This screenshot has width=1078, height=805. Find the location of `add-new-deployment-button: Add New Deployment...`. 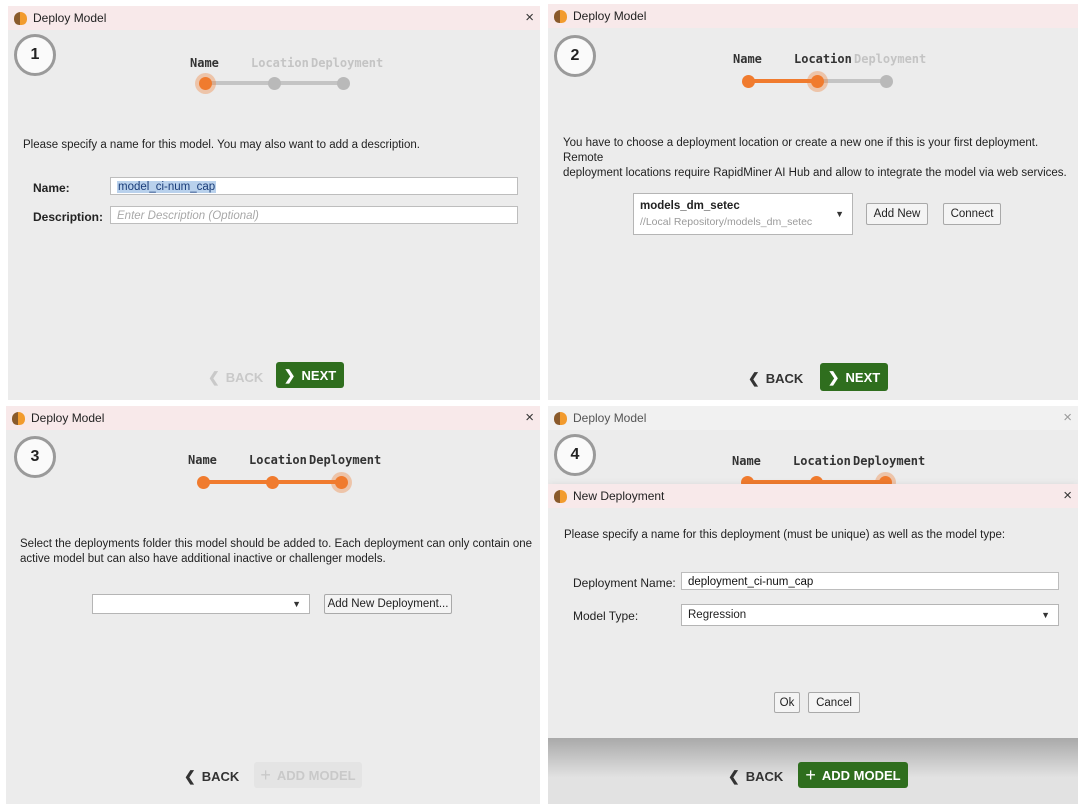

add-new-deployment-button: Add New Deployment... is located at coordinates (388, 604).